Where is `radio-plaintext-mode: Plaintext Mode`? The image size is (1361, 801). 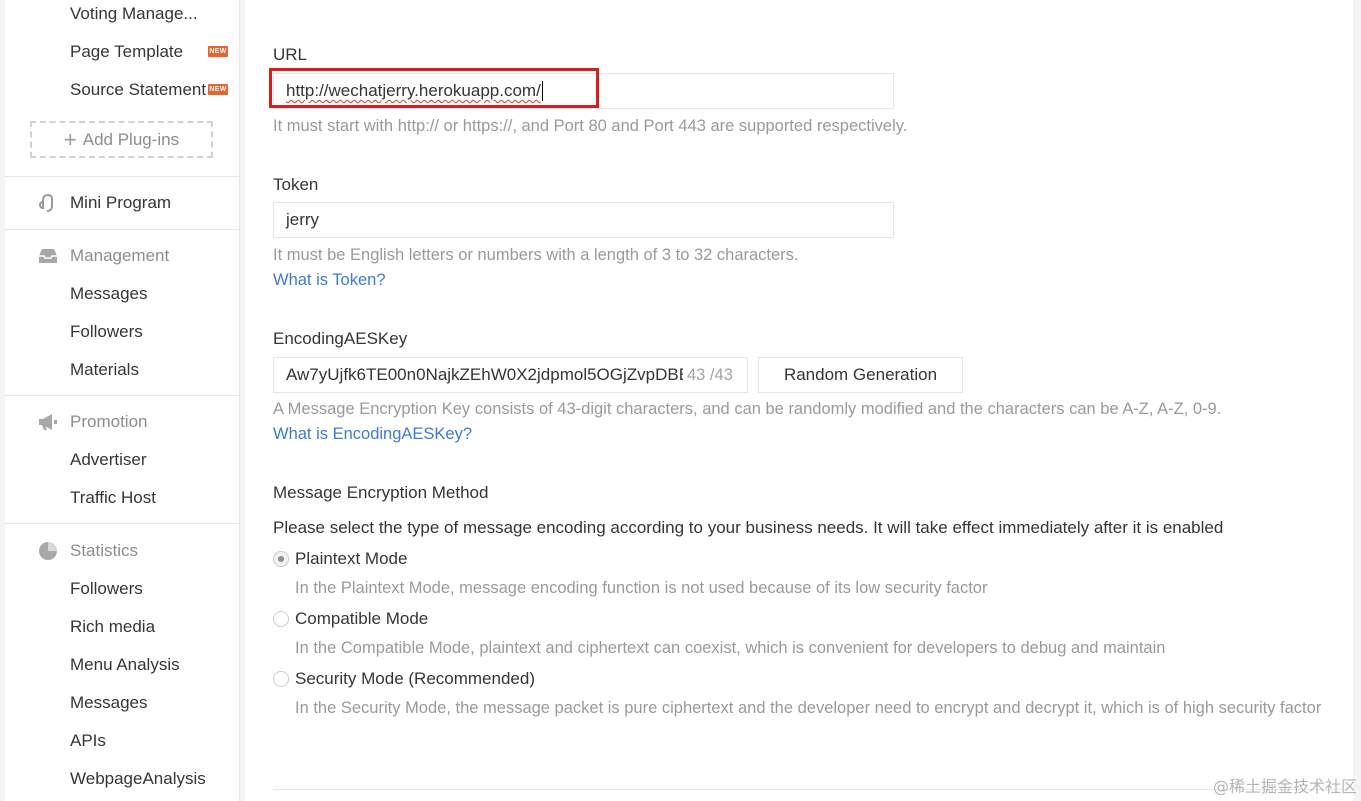 radio-plaintext-mode: Plaintext Mode is located at coordinates (340, 559).